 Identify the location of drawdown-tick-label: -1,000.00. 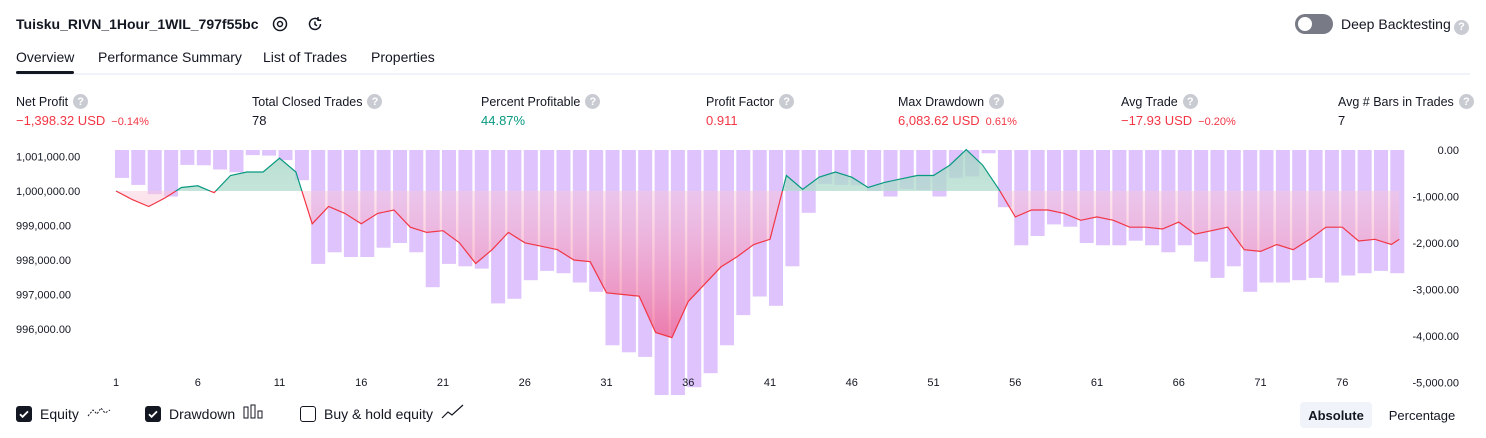
(1436, 198).